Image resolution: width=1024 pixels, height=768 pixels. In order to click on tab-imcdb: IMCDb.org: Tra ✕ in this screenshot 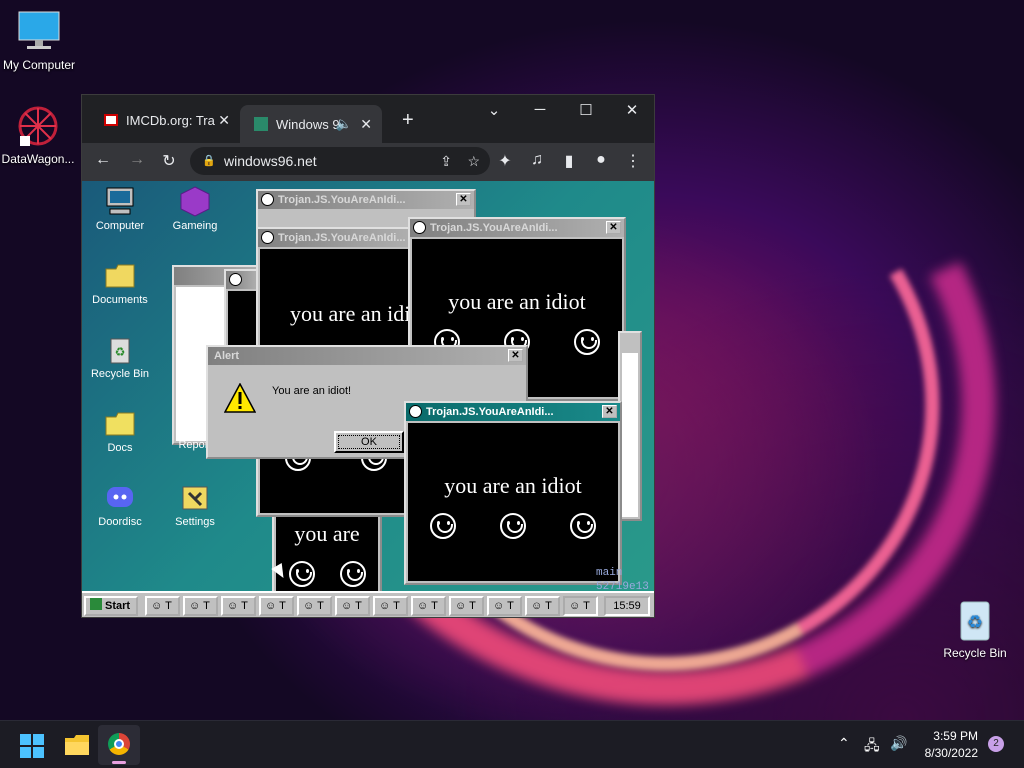, I will do `click(165, 120)`.